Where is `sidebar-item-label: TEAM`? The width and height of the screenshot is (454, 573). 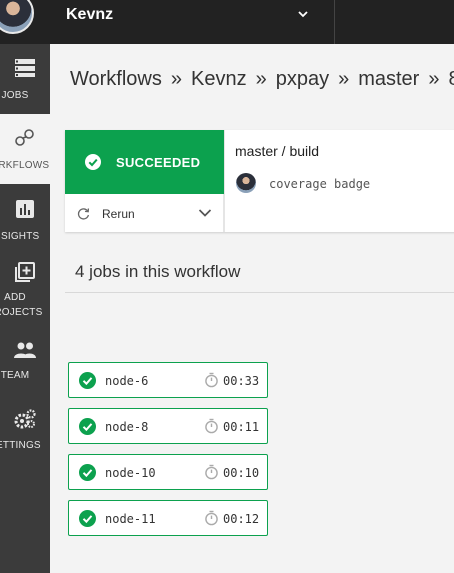
sidebar-item-label: TEAM is located at coordinates (15, 375).